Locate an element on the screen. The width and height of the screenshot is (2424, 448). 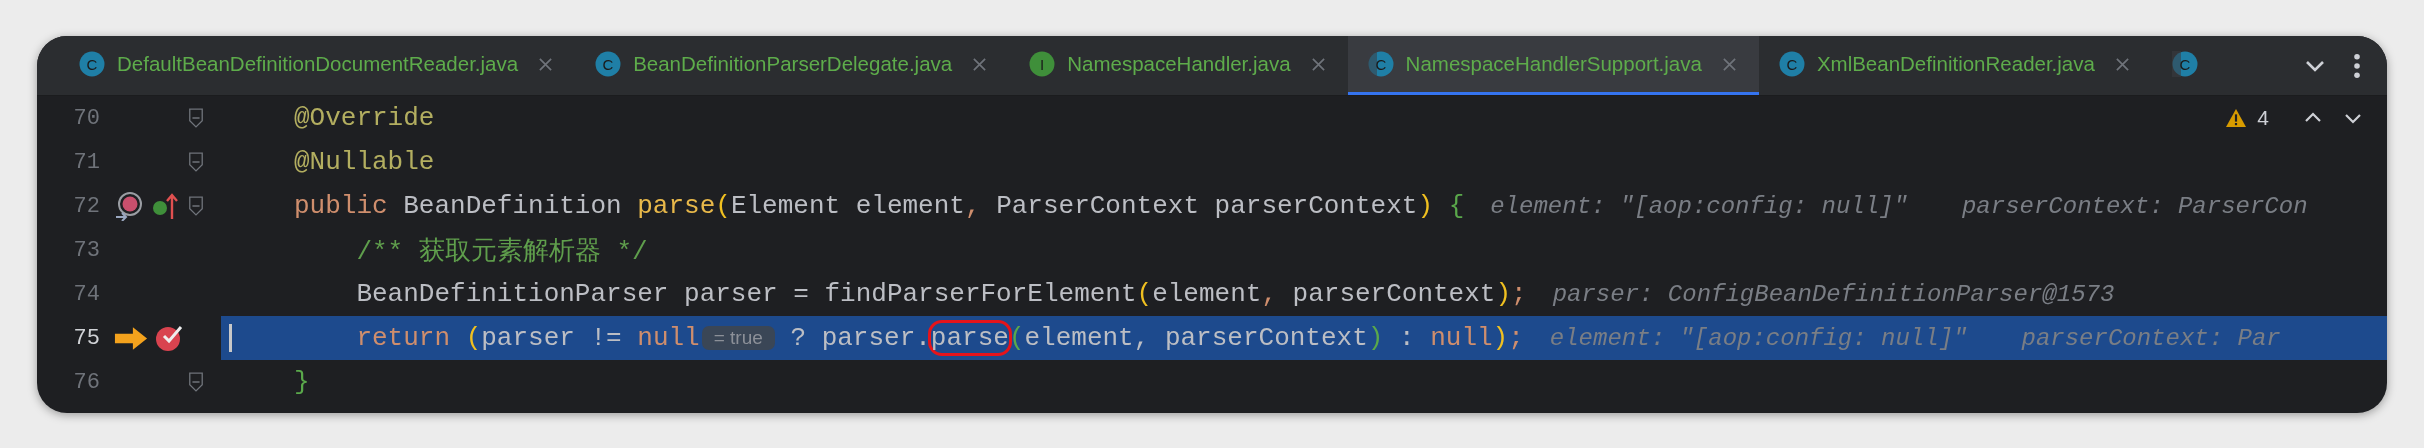
inlay-hint: = true is located at coordinates (738, 338).